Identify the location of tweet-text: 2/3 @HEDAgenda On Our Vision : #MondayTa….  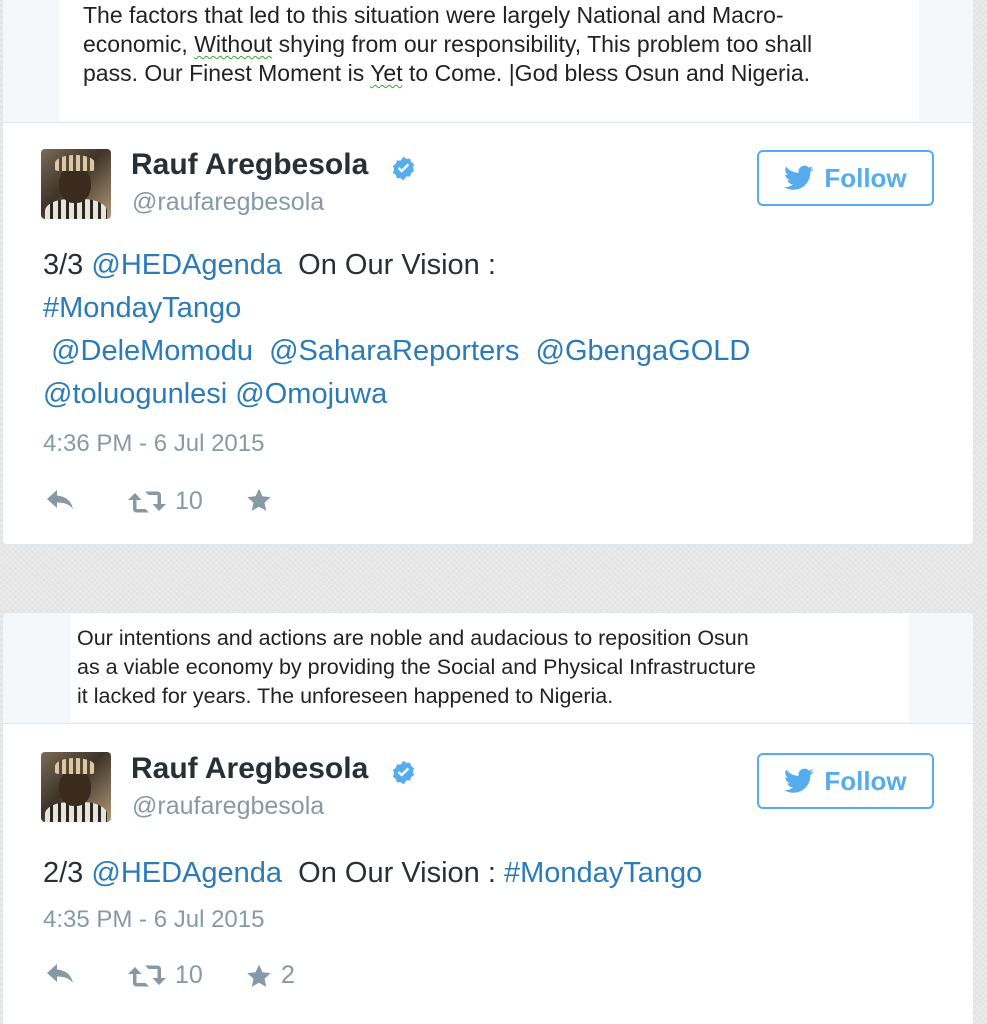
(373, 873).